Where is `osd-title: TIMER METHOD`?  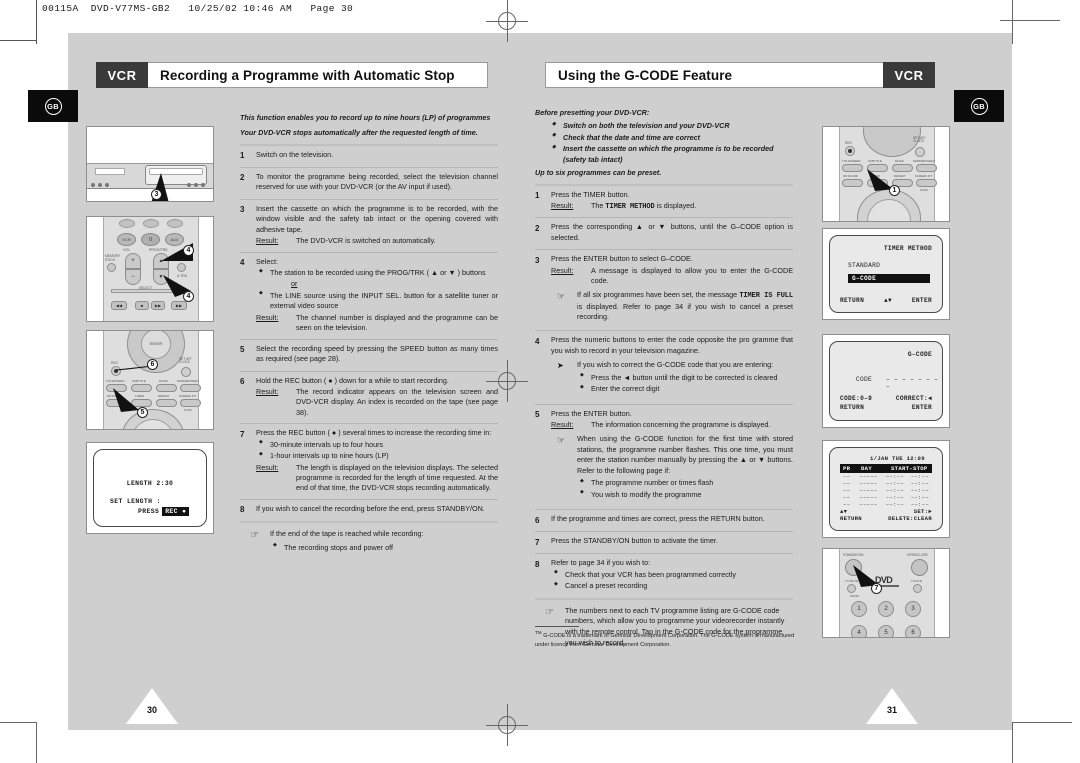 osd-title: TIMER METHOD is located at coordinates (907, 248).